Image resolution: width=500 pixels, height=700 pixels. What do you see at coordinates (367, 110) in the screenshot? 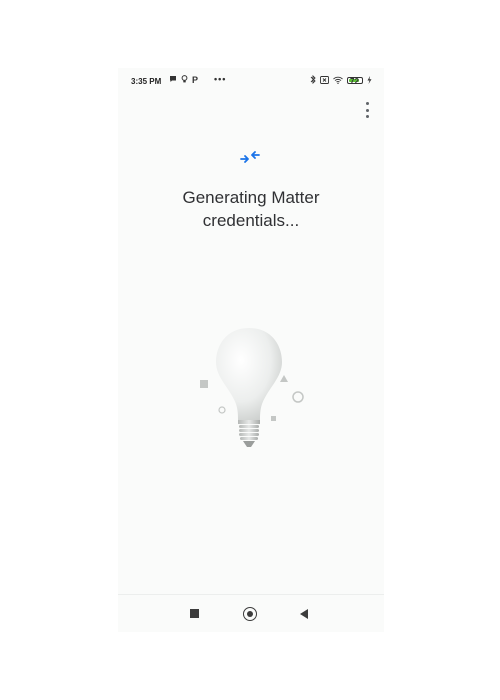
I see `overflow-menu-icon` at bounding box center [367, 110].